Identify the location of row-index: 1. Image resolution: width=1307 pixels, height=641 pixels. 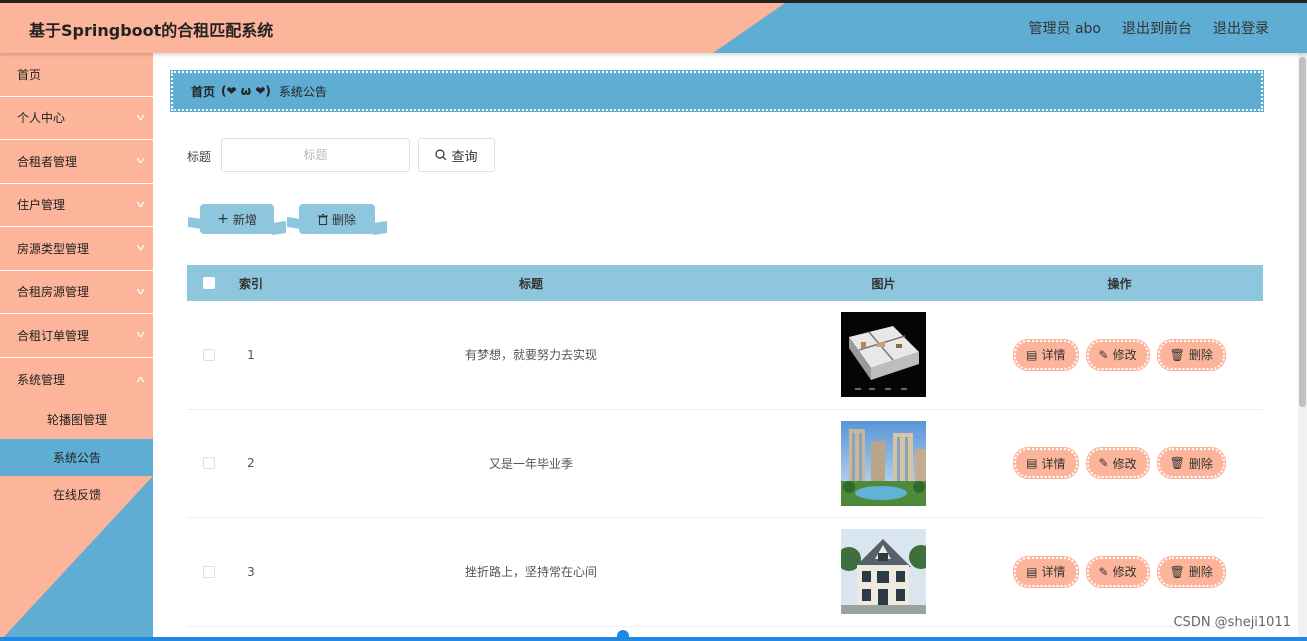
(251, 354).